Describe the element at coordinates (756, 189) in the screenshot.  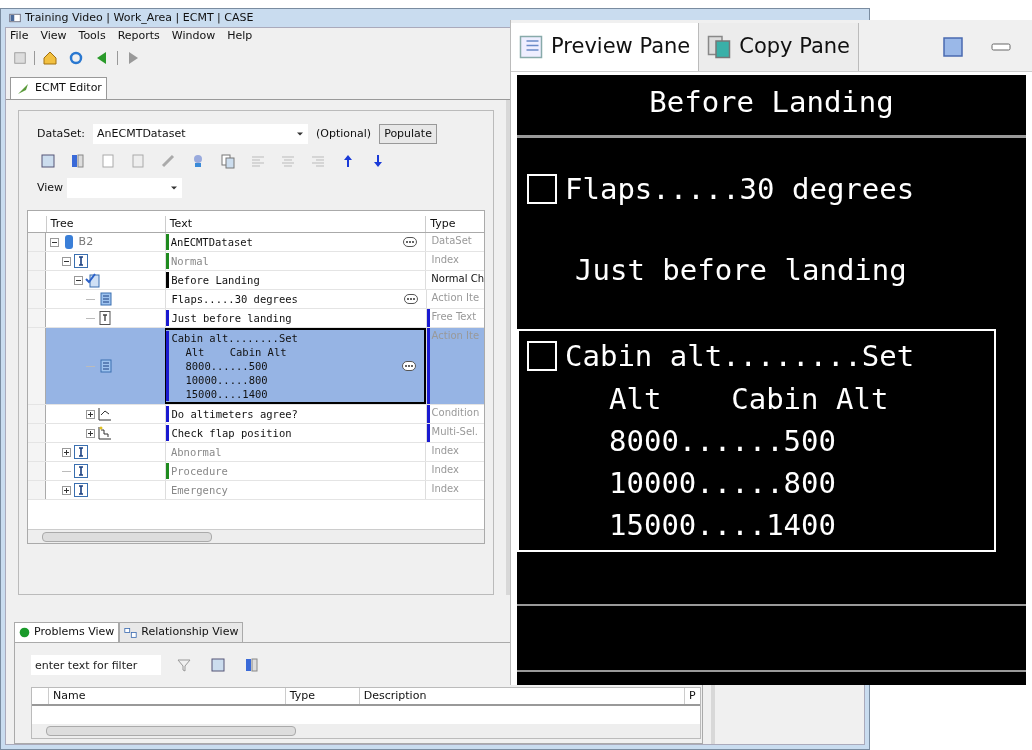
I see `preview-item: Flaps.....30 degrees` at that location.